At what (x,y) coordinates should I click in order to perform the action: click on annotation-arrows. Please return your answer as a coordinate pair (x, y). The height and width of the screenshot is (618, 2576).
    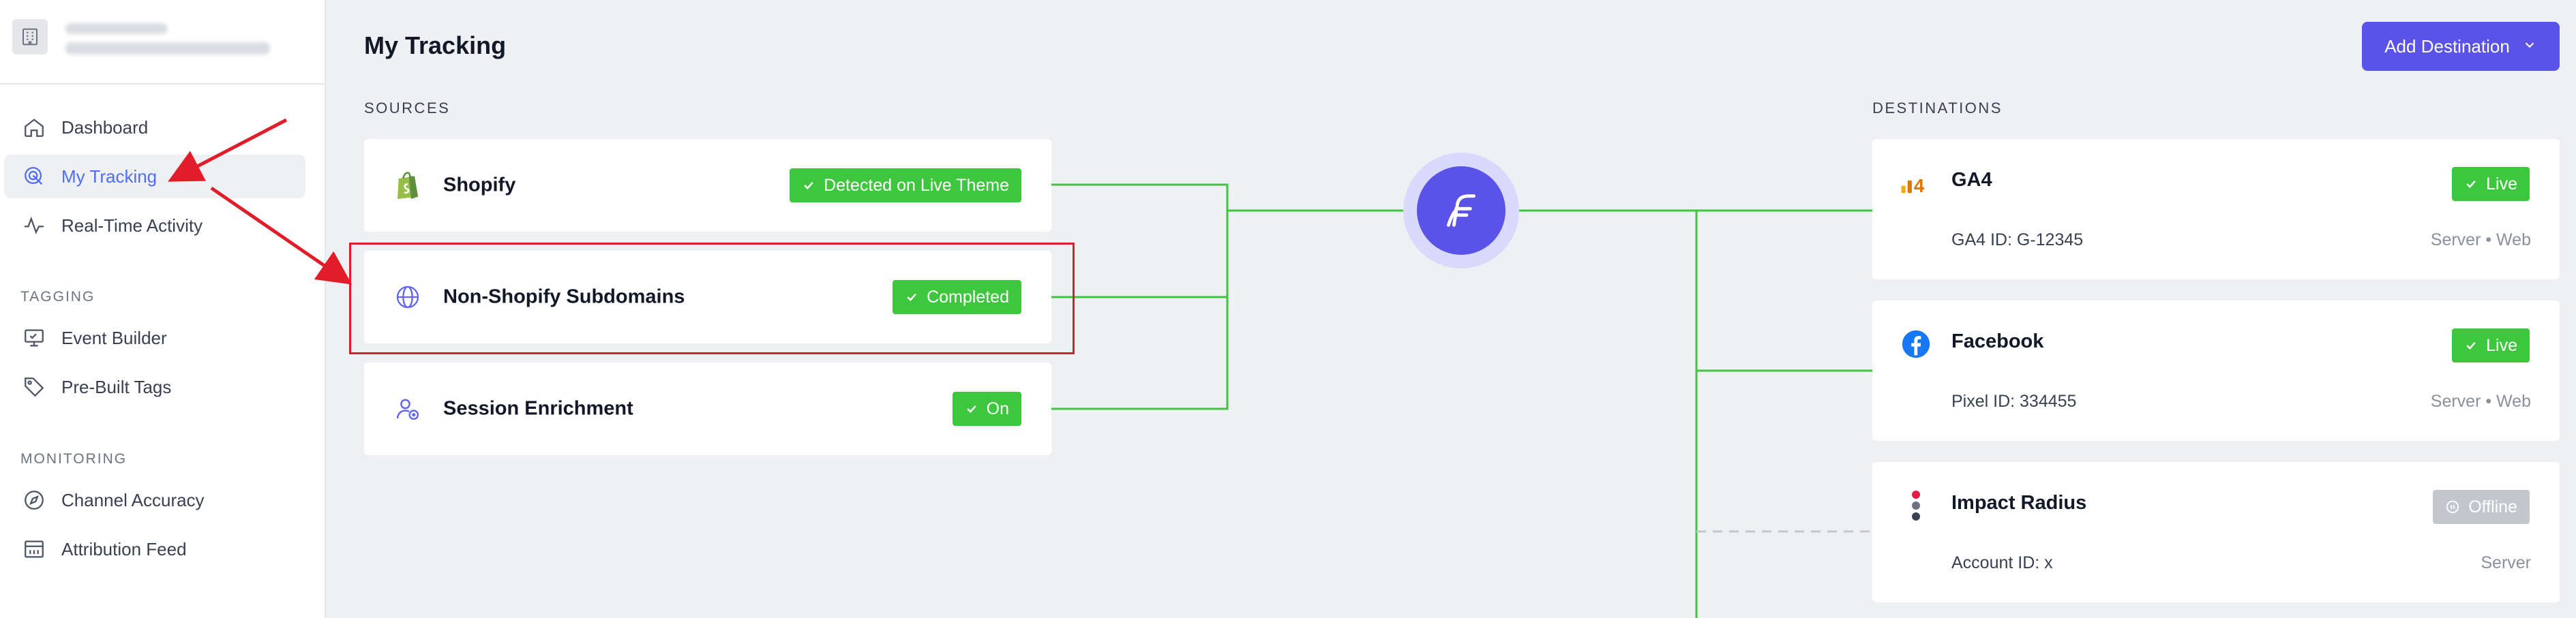
    Looking at the image, I should click on (260, 201).